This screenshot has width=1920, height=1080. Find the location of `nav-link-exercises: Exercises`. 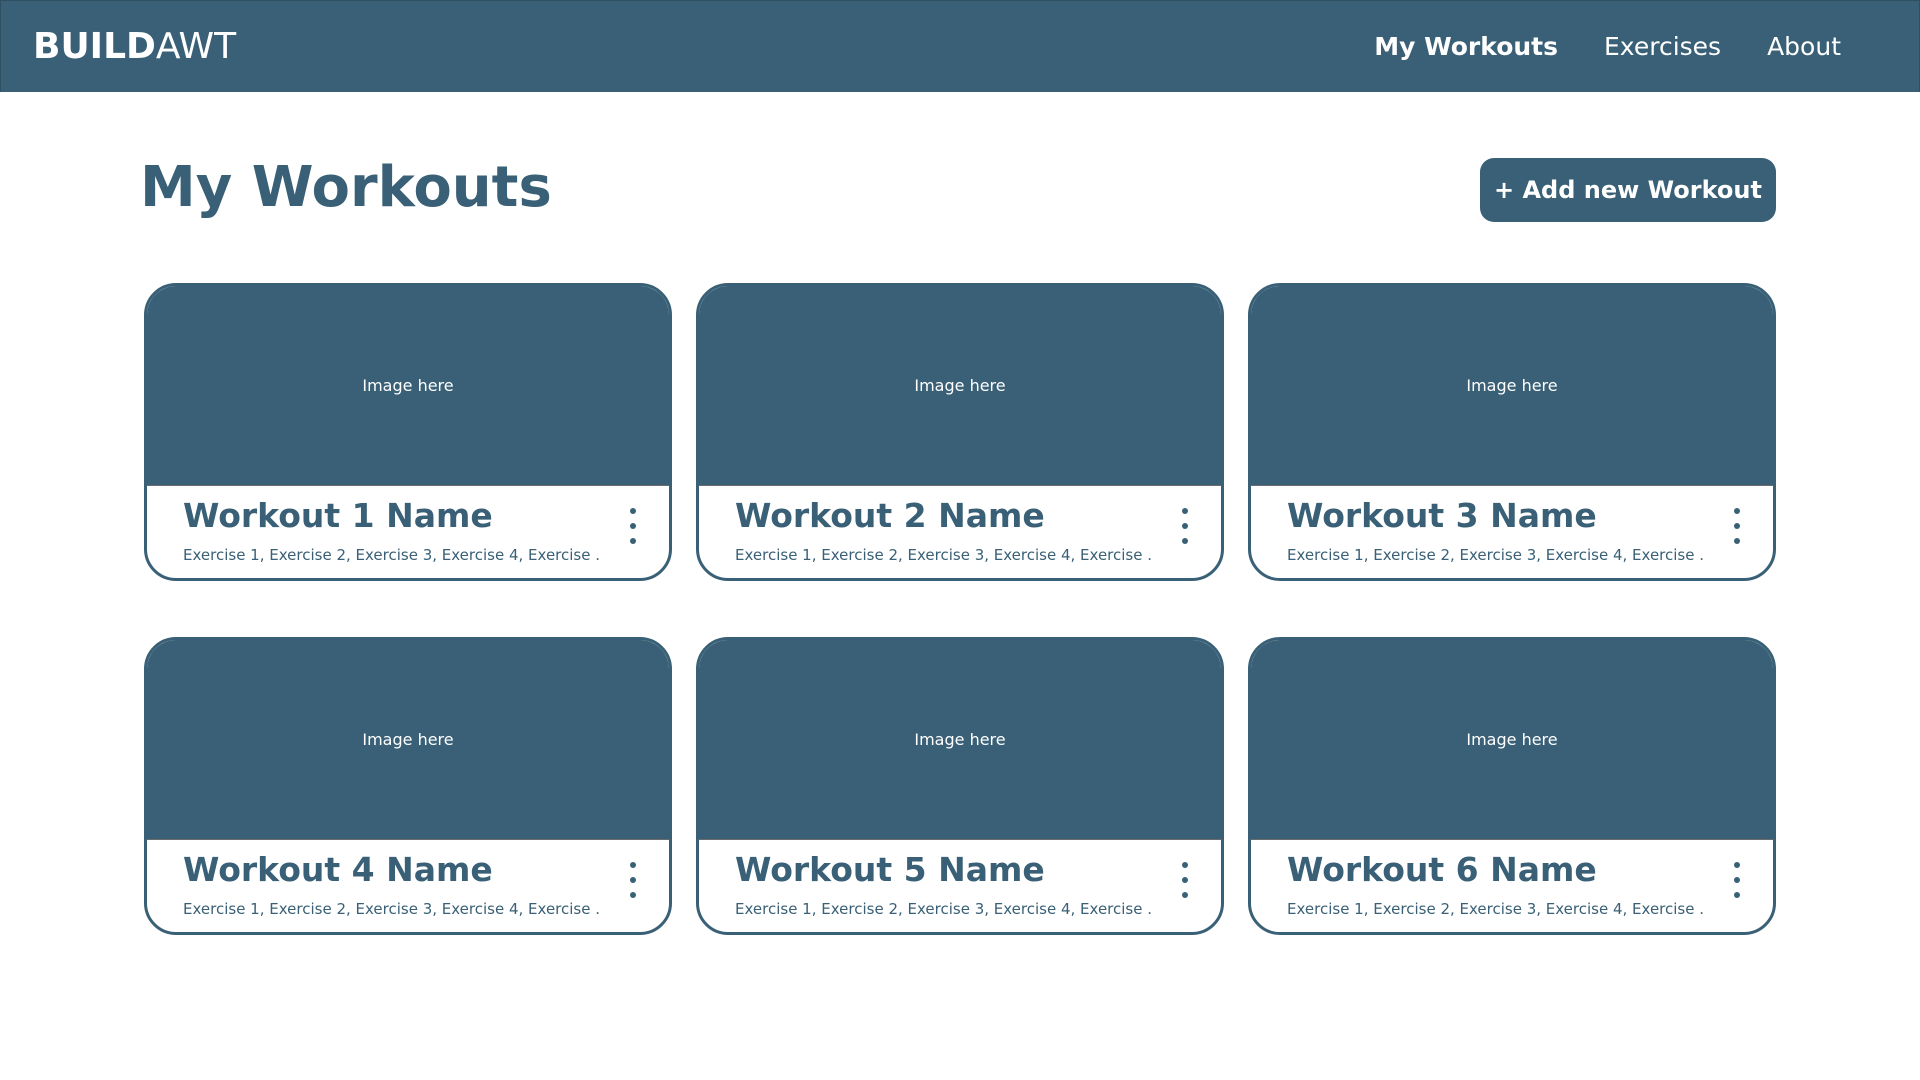

nav-link-exercises: Exercises is located at coordinates (1662, 47).